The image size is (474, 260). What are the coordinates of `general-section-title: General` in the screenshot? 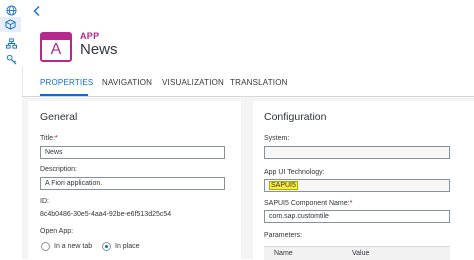 It's located at (59, 117).